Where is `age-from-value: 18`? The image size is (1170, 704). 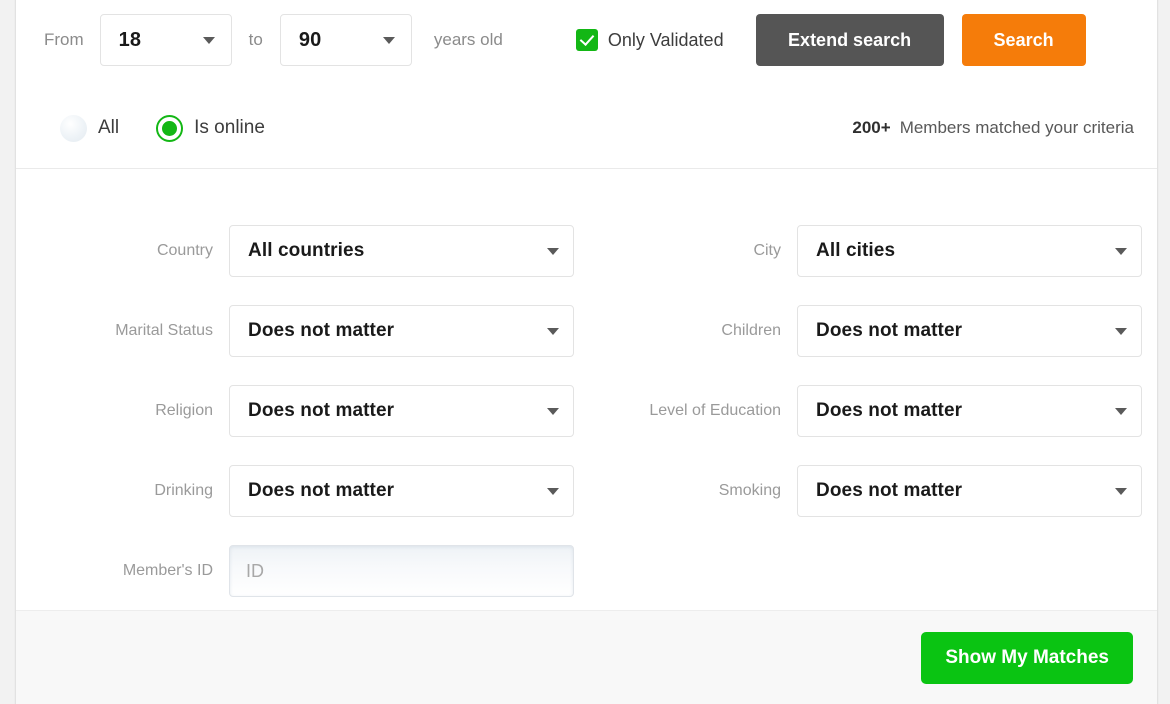 age-from-value: 18 is located at coordinates (130, 39).